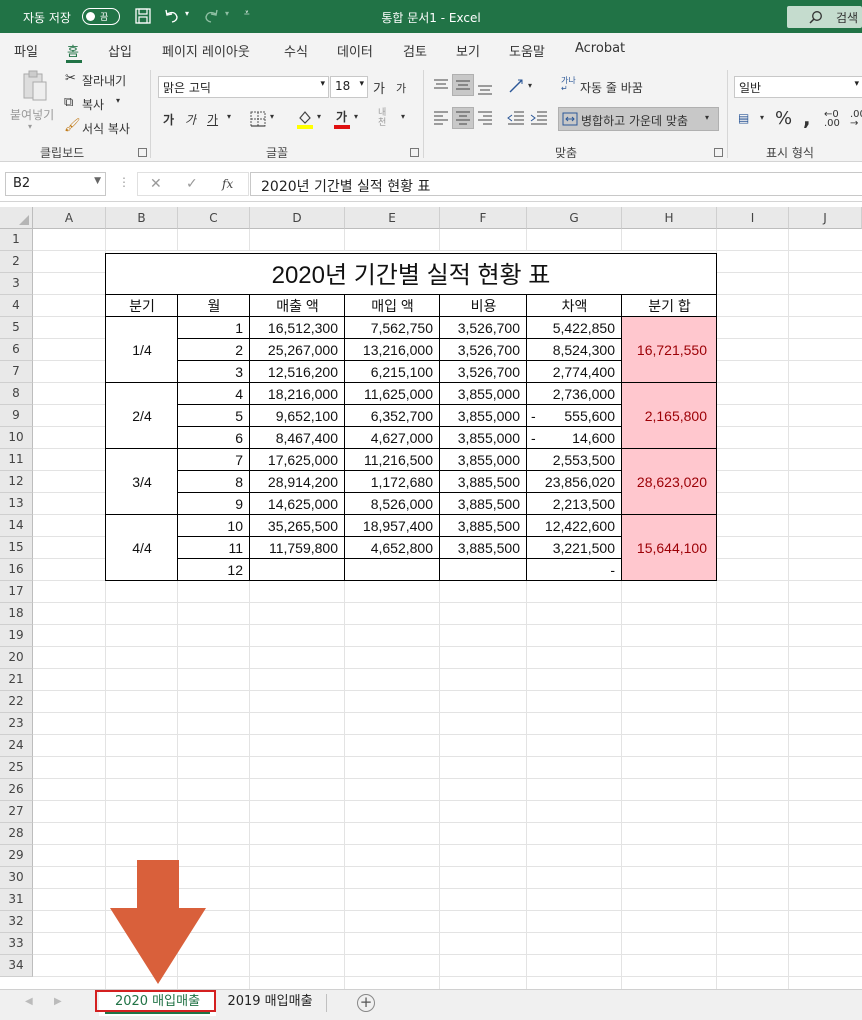  I want to click on quarter-sum-cell: 28,623,020, so click(669, 482).